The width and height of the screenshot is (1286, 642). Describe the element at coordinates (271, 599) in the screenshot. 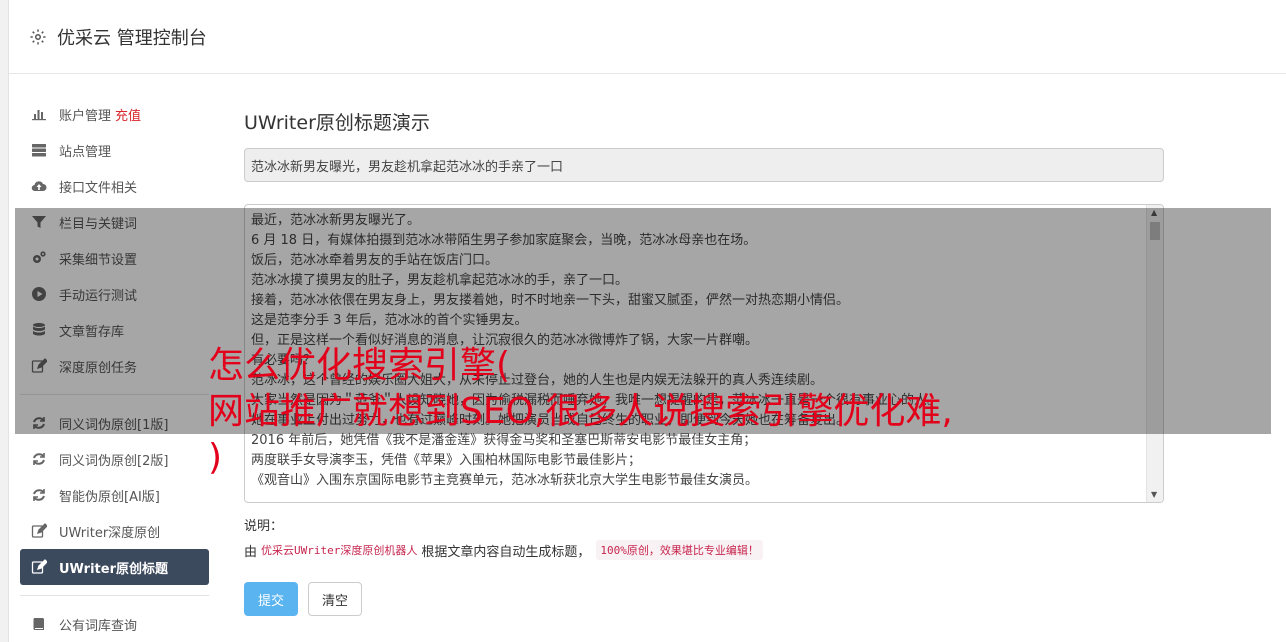

I see `submit-button: 提交` at that location.